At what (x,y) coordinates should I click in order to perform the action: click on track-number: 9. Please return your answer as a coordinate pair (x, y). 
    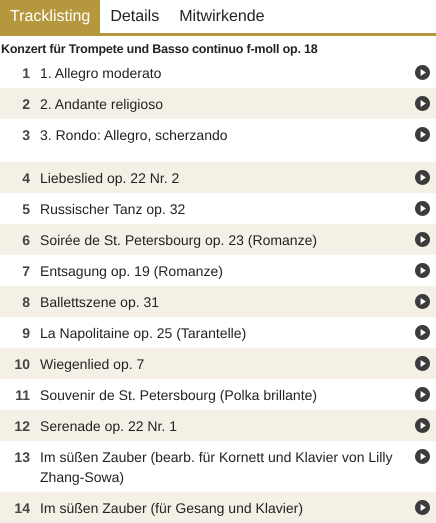
    Looking at the image, I should click on (25, 333).